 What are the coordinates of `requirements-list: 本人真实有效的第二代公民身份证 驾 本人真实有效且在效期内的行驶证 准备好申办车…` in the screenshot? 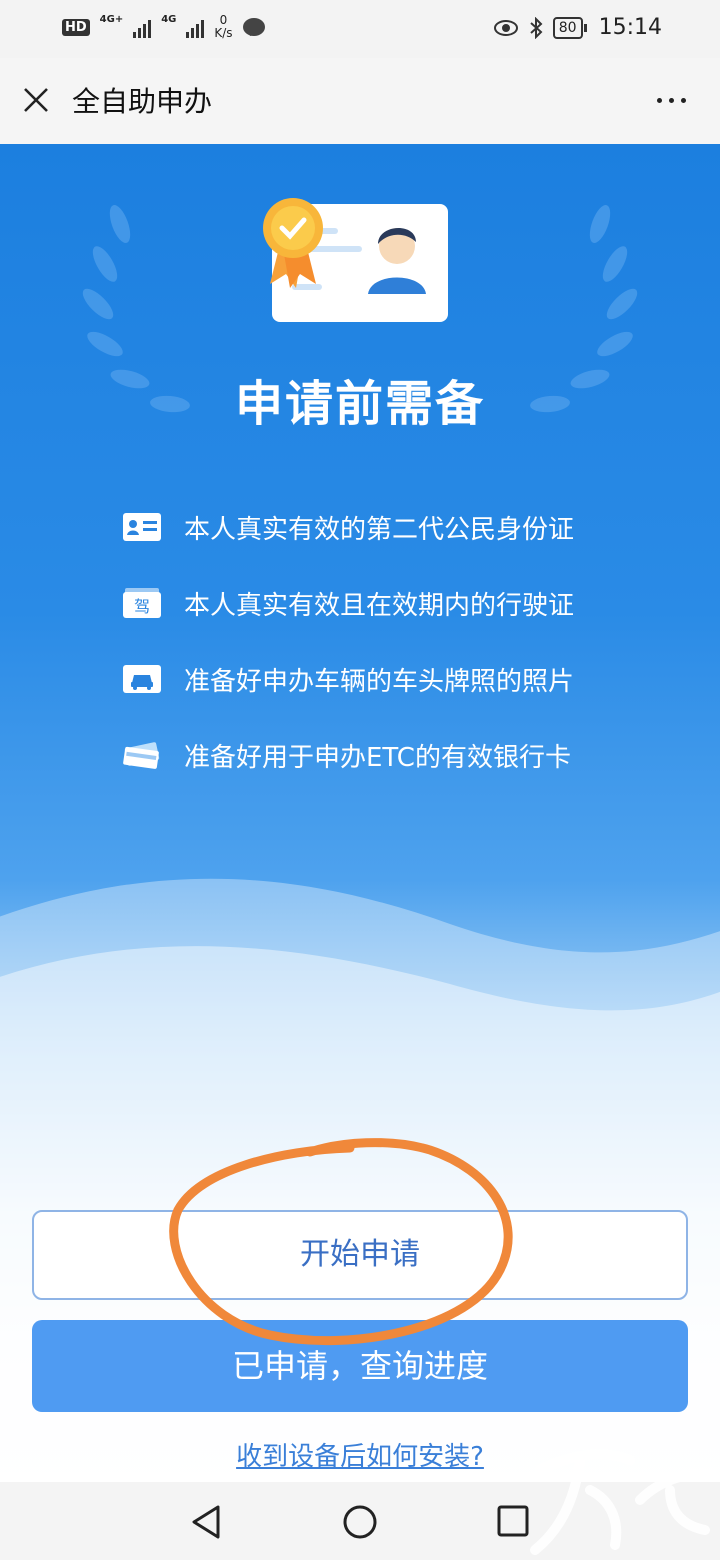 It's located at (348, 641).